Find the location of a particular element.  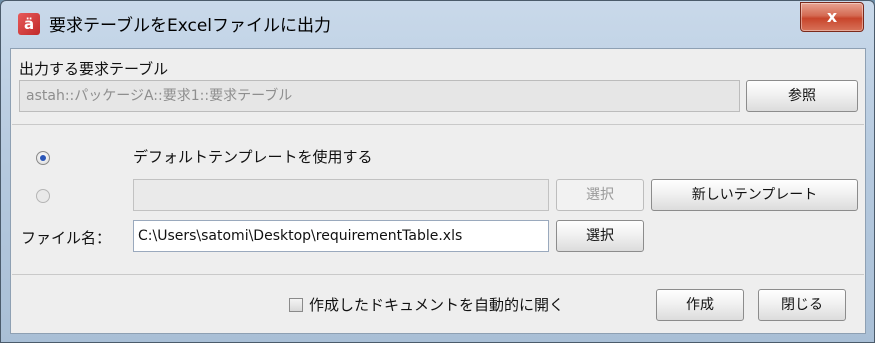

close-window-button: x is located at coordinates (832, 17).